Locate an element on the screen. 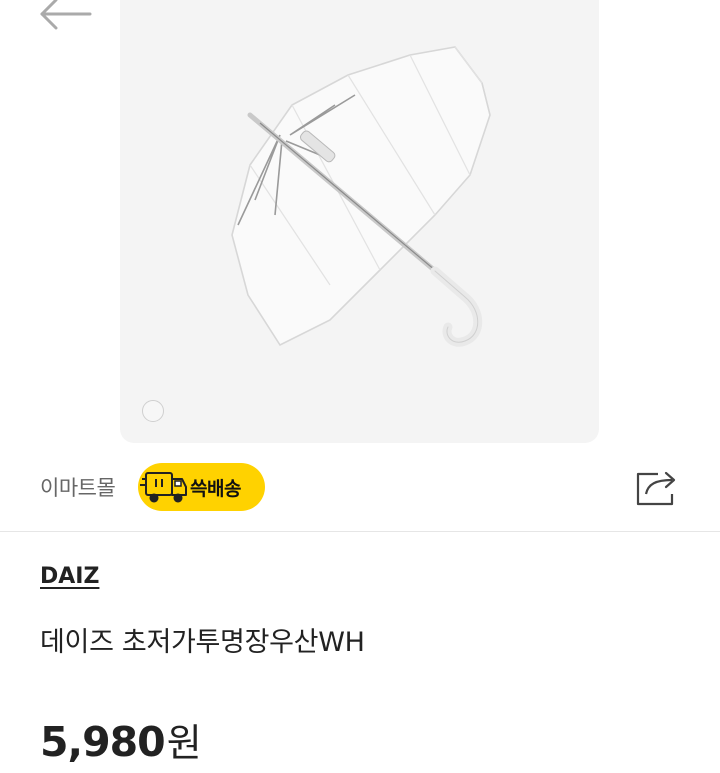 This screenshot has width=720, height=773. seller-row: 이마트몰 쓱배송 is located at coordinates (360, 487).